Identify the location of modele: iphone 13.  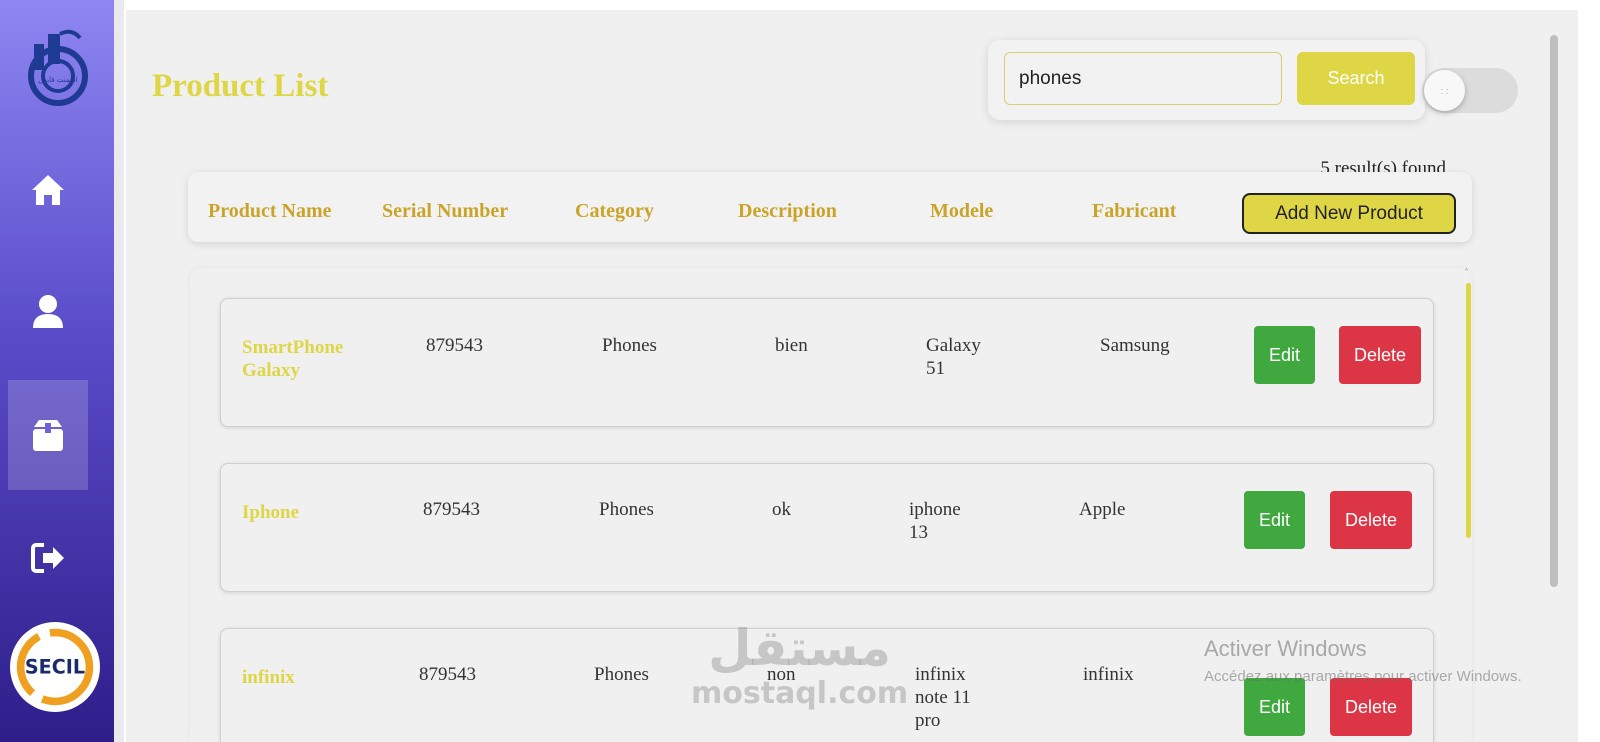
(935, 521).